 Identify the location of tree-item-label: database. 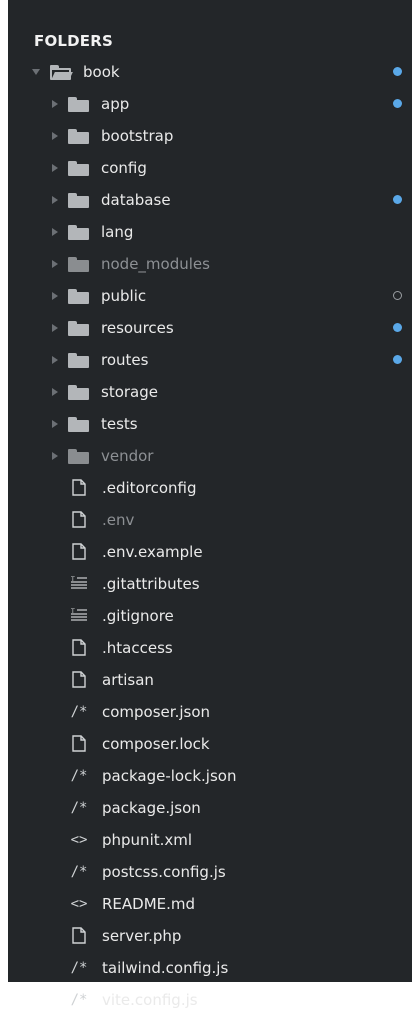
(136, 200).